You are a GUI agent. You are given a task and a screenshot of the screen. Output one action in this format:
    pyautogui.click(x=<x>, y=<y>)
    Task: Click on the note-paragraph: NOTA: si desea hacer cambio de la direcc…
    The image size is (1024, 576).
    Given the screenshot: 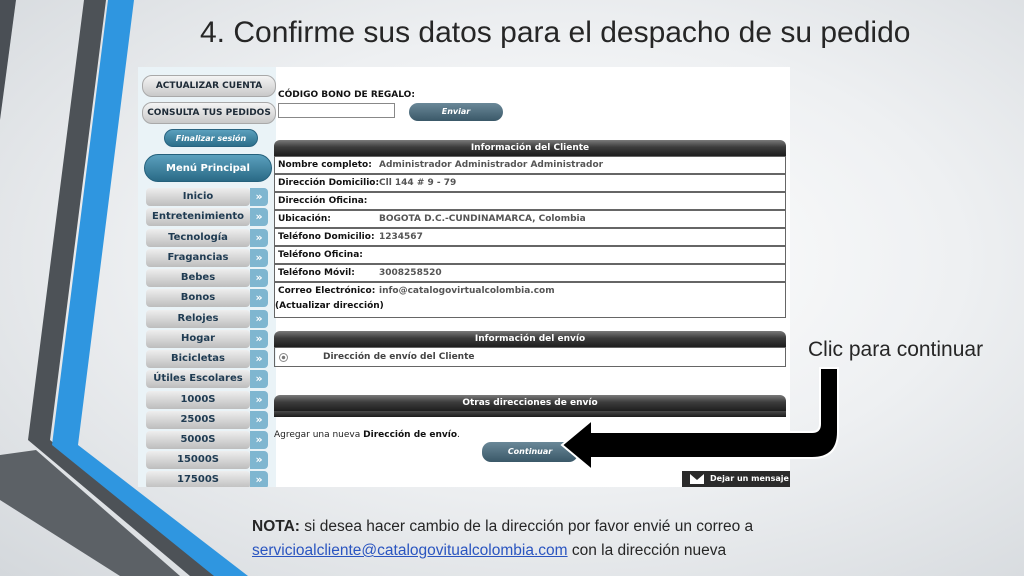 What is the action you would take?
    pyautogui.click(x=562, y=539)
    